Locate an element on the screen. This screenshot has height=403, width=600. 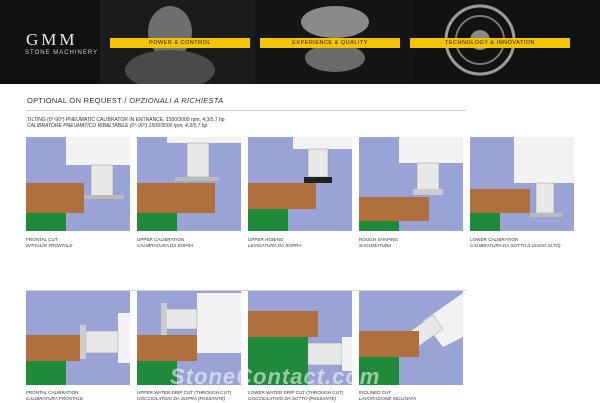
tile-upper-honing is located at coordinates (300, 184).